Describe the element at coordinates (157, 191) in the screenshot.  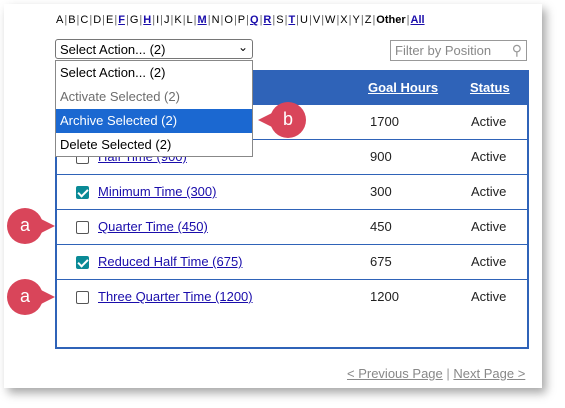
I see `position-link: Minimum Time (300)` at that location.